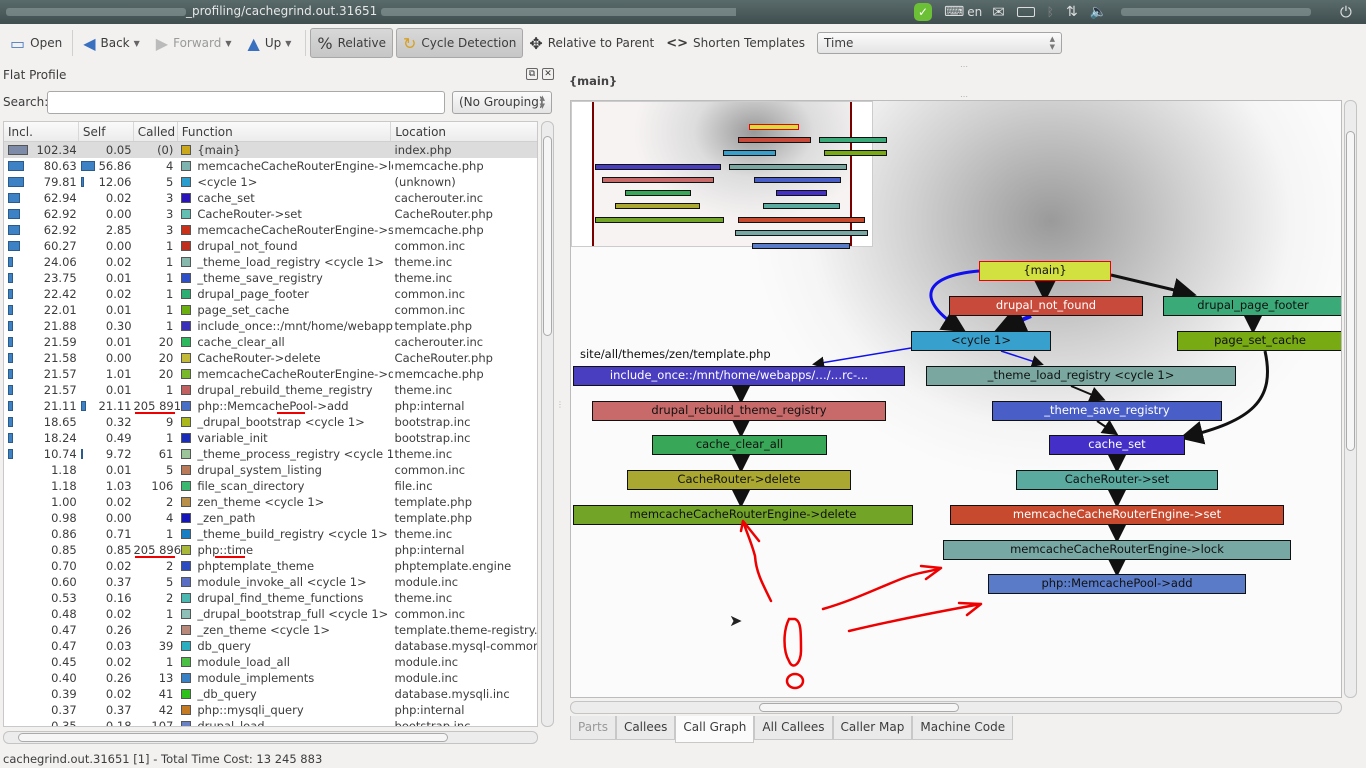 This screenshot has width=1366, height=768. What do you see at coordinates (1072, 12) in the screenshot?
I see `network-icon: ⇅` at bounding box center [1072, 12].